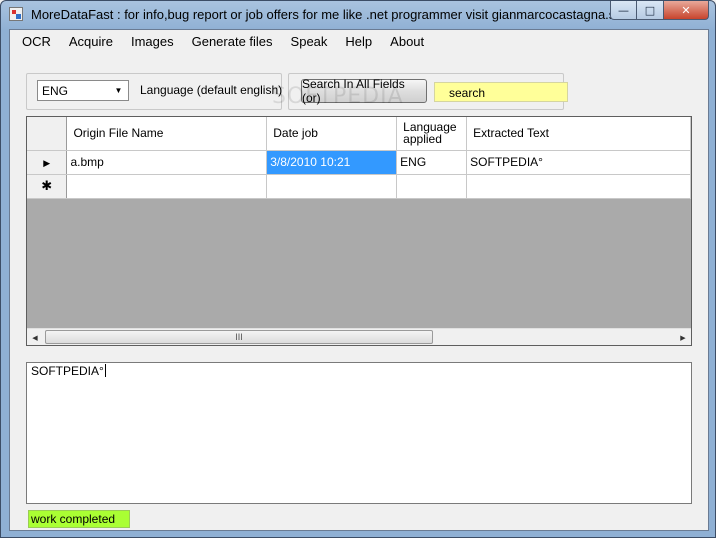 The image size is (716, 538). I want to click on cell-language-applied: ENG, so click(432, 162).